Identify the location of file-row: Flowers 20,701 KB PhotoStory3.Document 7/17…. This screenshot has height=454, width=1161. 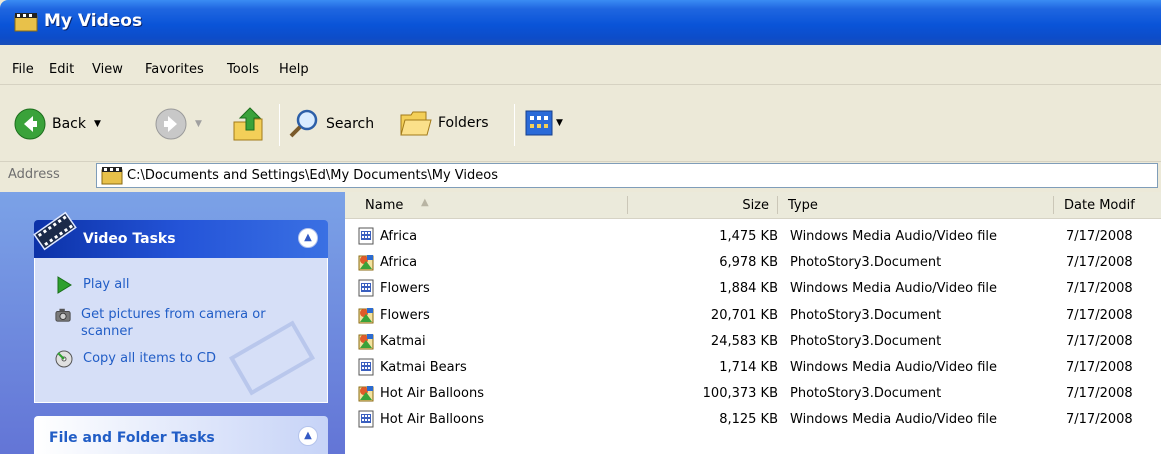
(753, 316).